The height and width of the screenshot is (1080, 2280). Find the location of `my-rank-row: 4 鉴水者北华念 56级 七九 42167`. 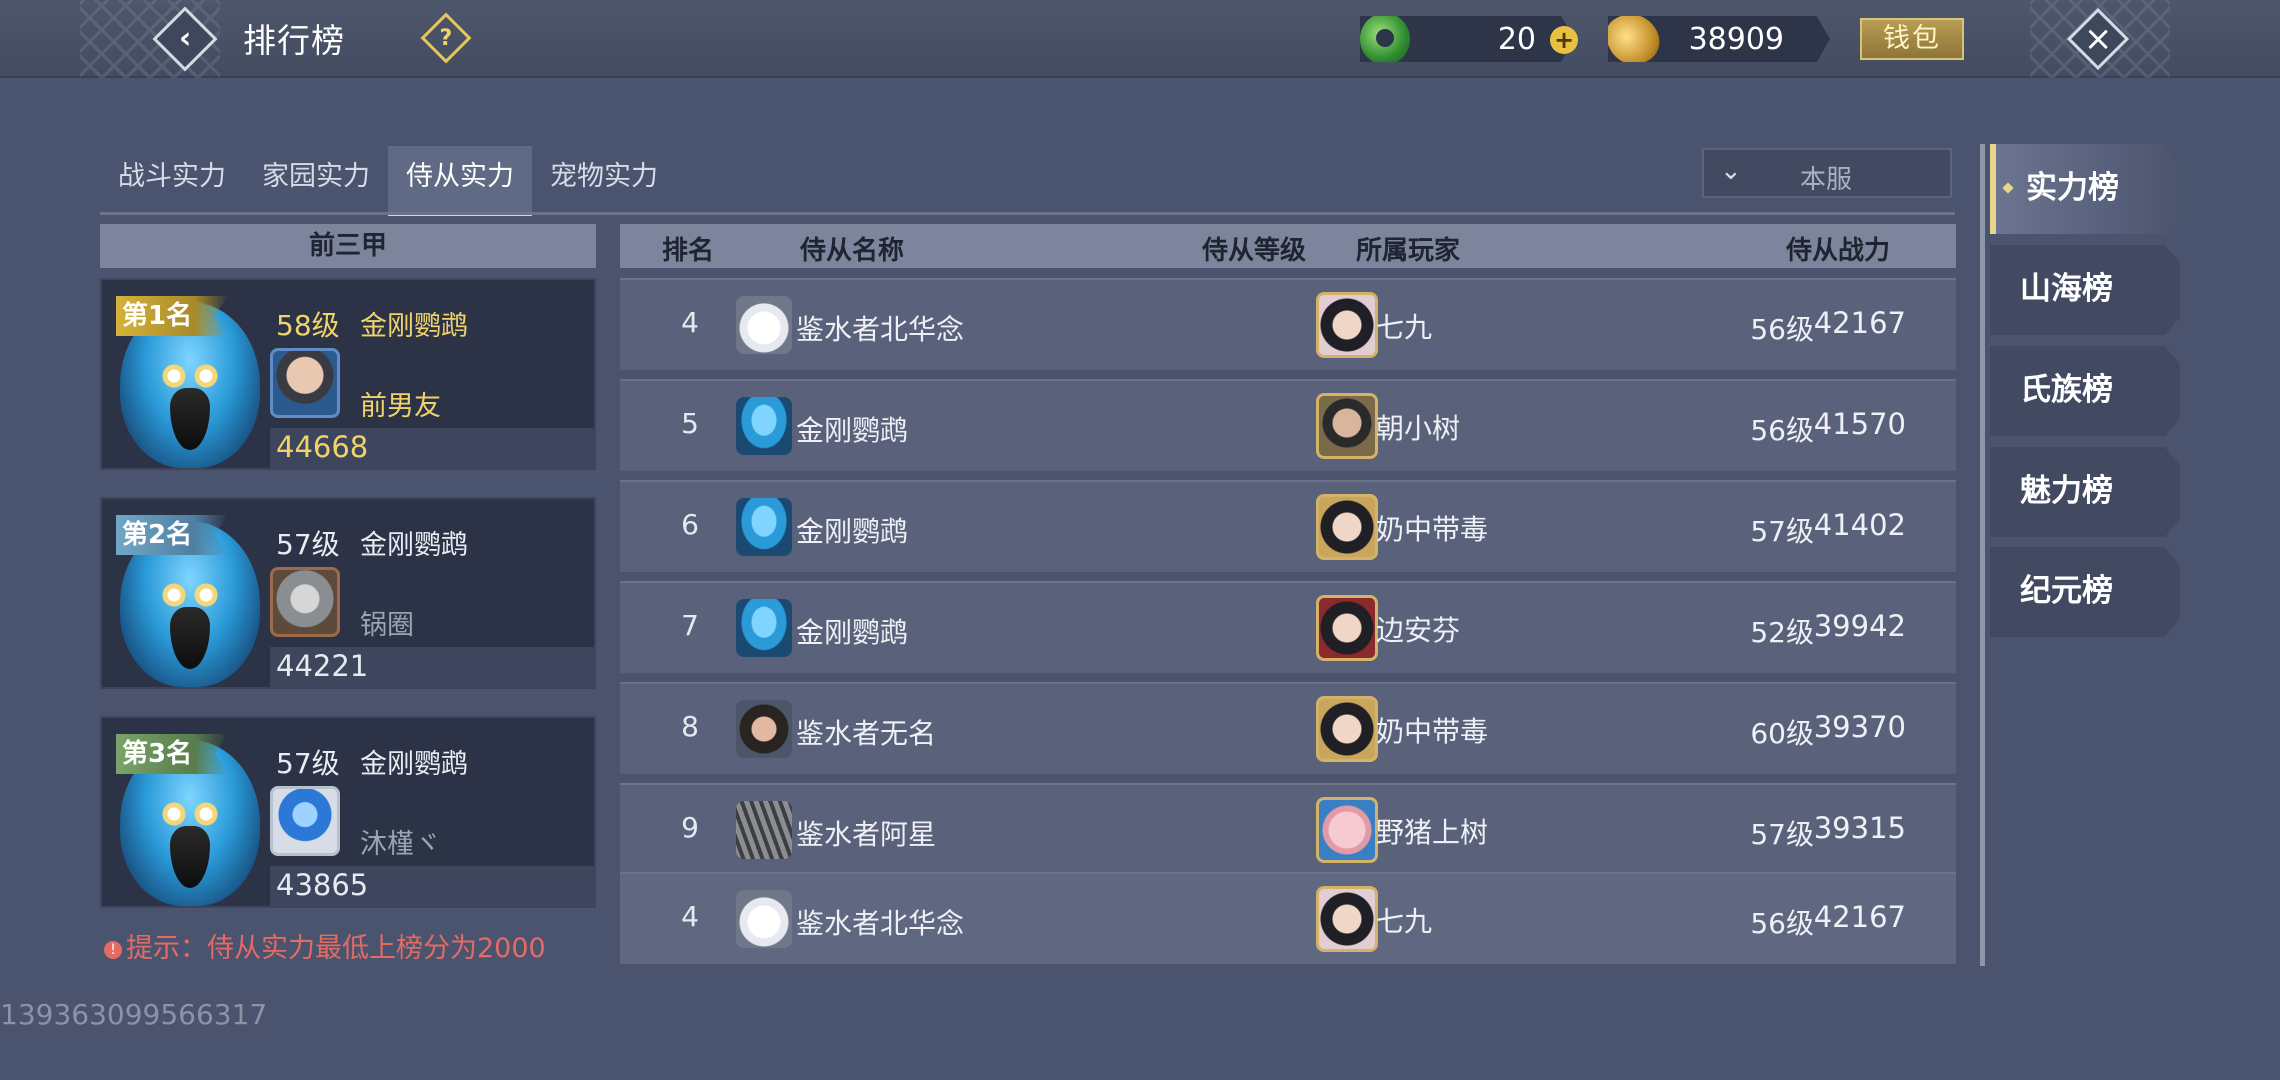

my-rank-row: 4 鉴水者北华念 56级 七九 42167 is located at coordinates (1288, 918).